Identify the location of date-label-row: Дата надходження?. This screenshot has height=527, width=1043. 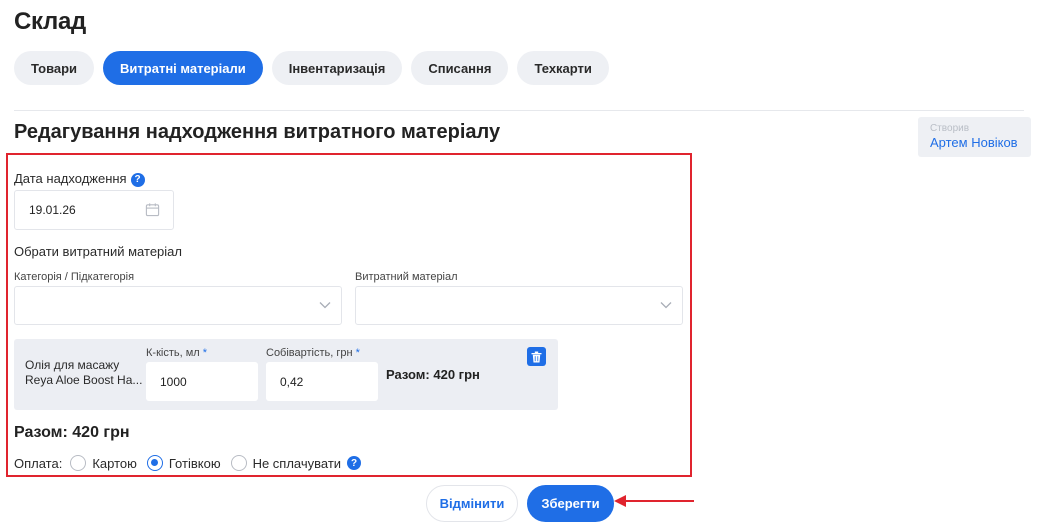
(79, 179).